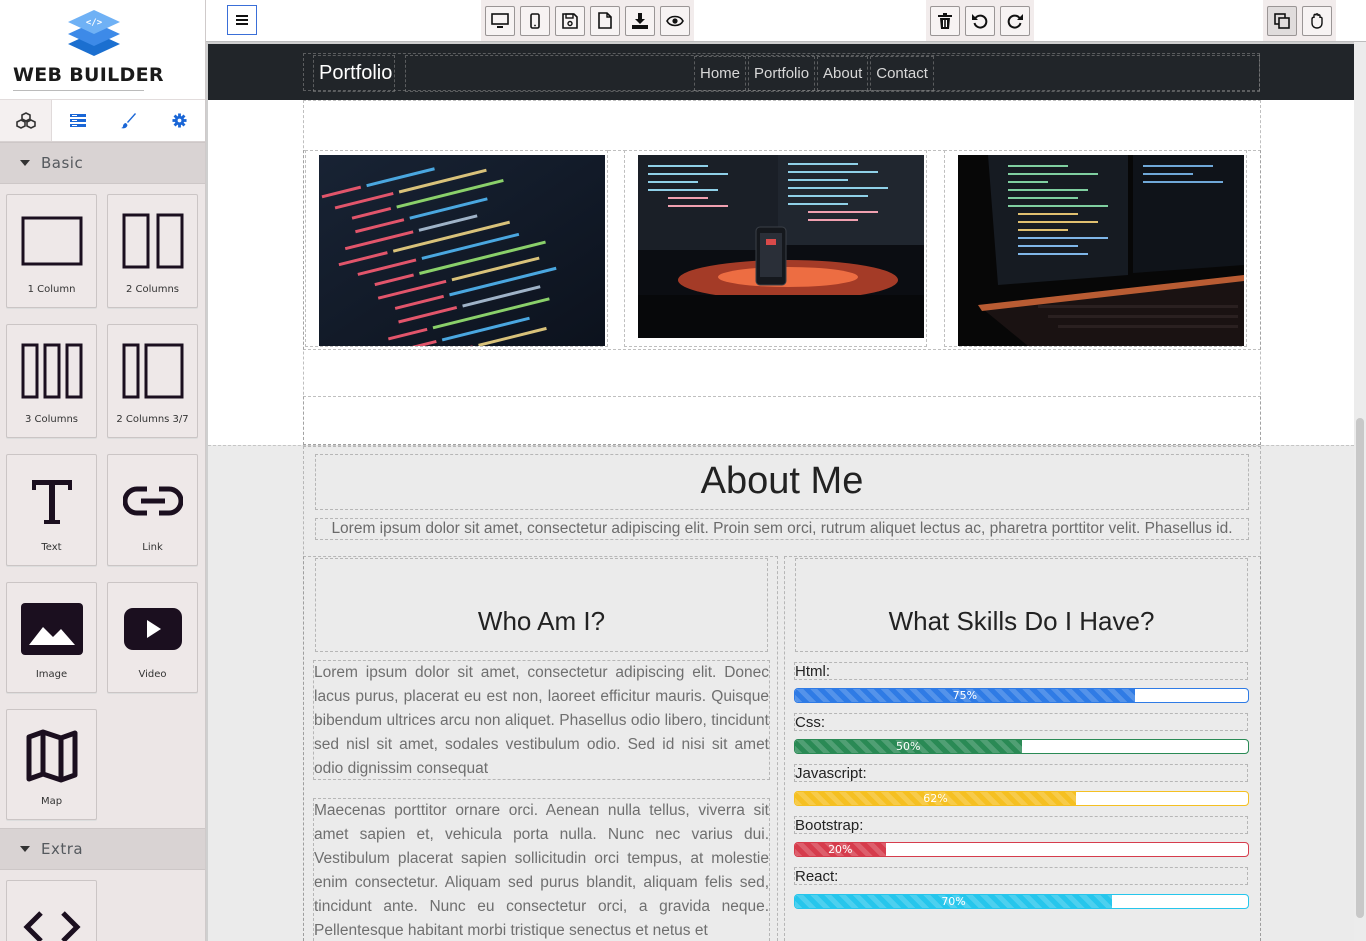 Image resolution: width=1366 pixels, height=941 pixels. What do you see at coordinates (541, 605) in the screenshot?
I see `who-title: Who Am I?` at bounding box center [541, 605].